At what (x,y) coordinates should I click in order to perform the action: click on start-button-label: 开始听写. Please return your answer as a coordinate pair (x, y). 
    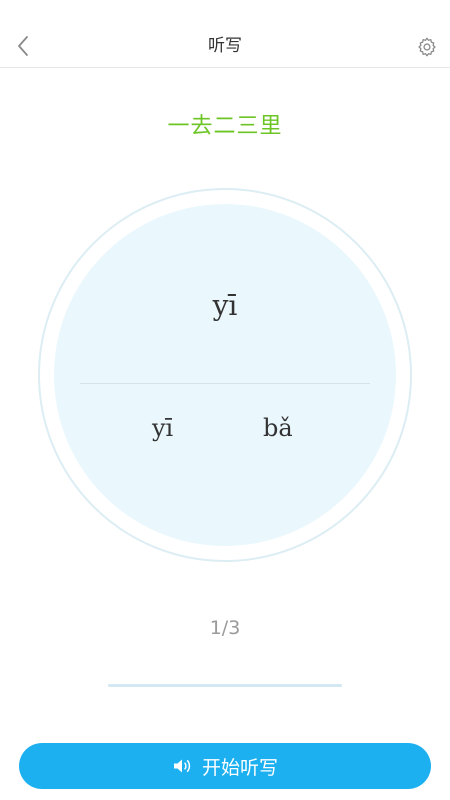
    Looking at the image, I should click on (239, 767).